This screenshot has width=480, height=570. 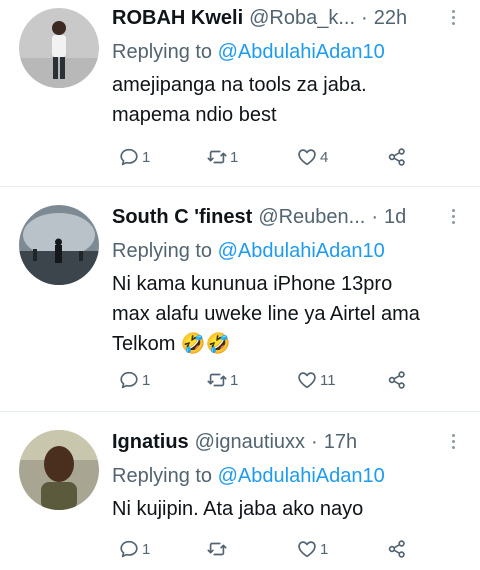 What do you see at coordinates (252, 284) in the screenshot?
I see `tweet-text-line: Ni kama kununua iPhone 13pro` at bounding box center [252, 284].